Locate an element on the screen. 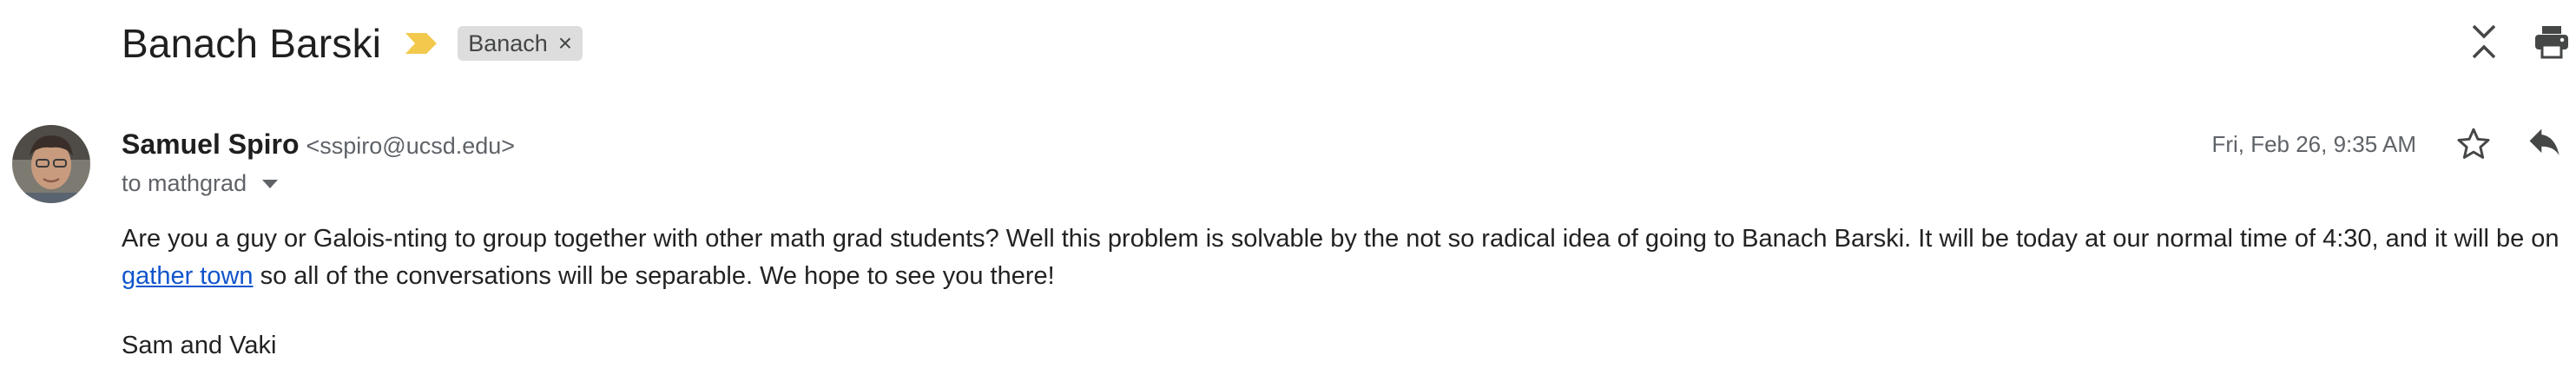 The width and height of the screenshot is (2576, 375). recipient-line: to mathgrad is located at coordinates (200, 183).